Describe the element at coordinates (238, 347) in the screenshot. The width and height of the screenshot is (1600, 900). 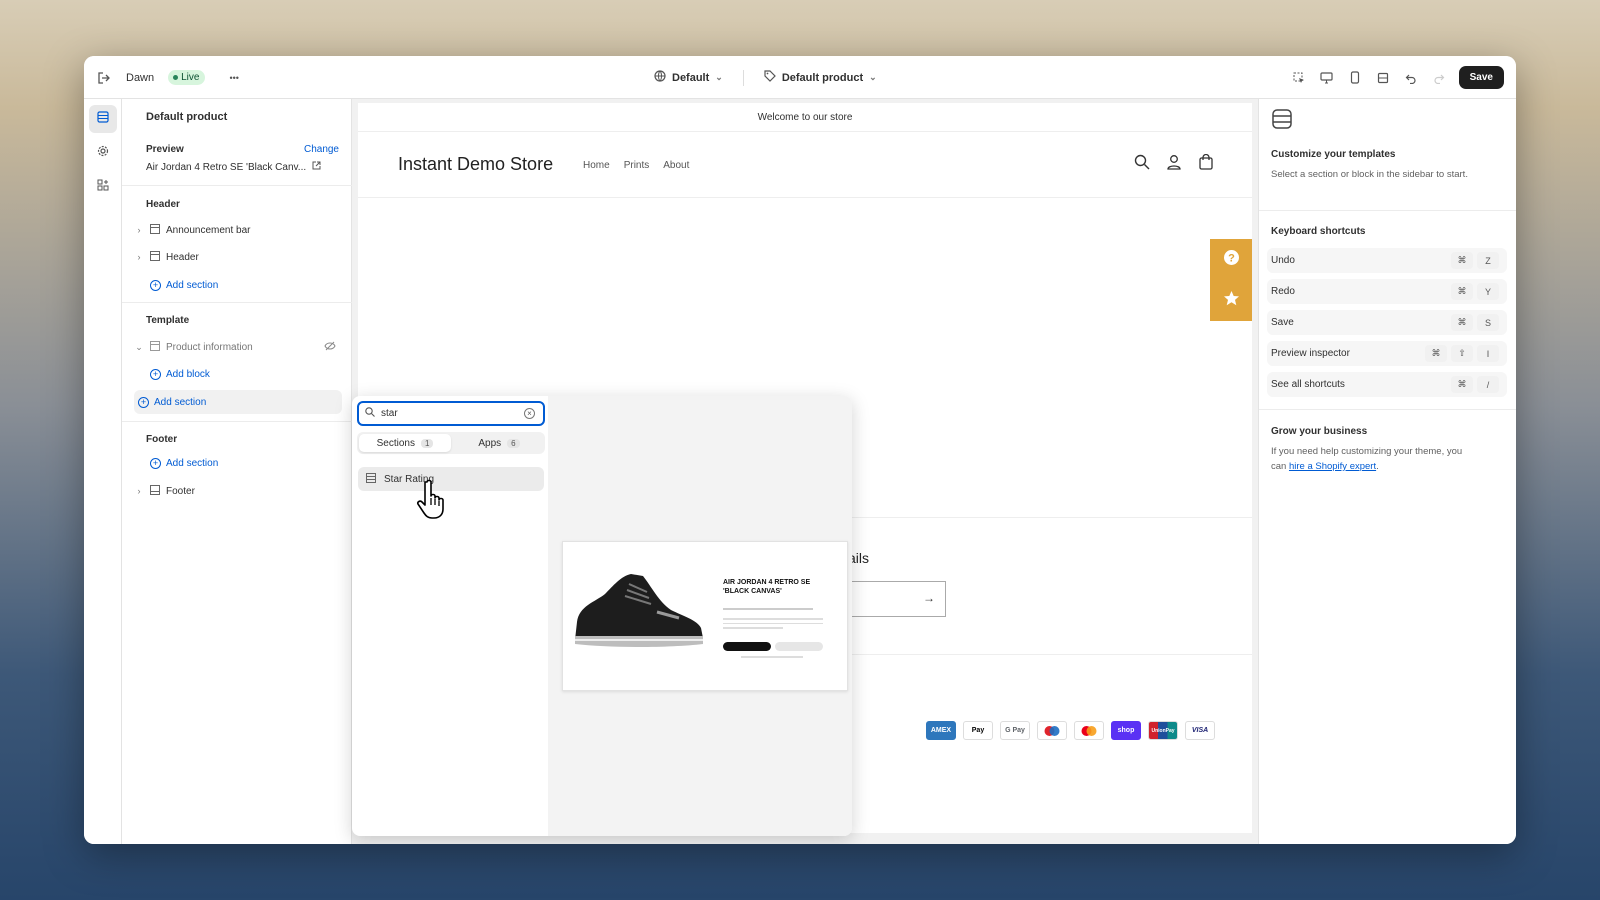
I see `sidebar-item-product-information: ⌄ Product information` at that location.